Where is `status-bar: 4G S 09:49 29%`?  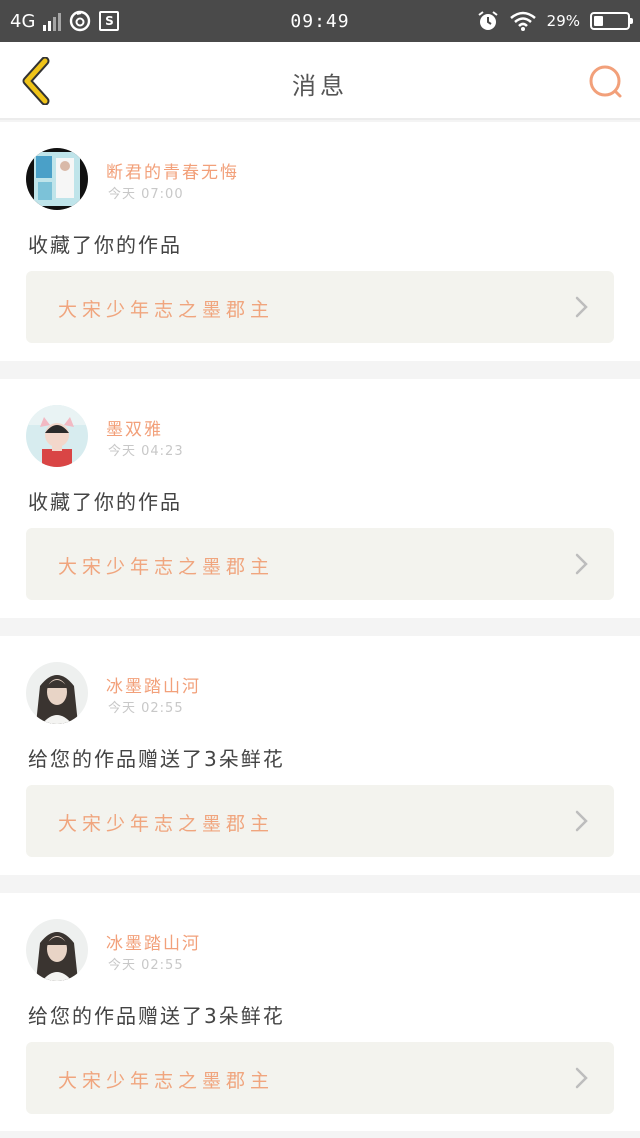 status-bar: 4G S 09:49 29% is located at coordinates (320, 21).